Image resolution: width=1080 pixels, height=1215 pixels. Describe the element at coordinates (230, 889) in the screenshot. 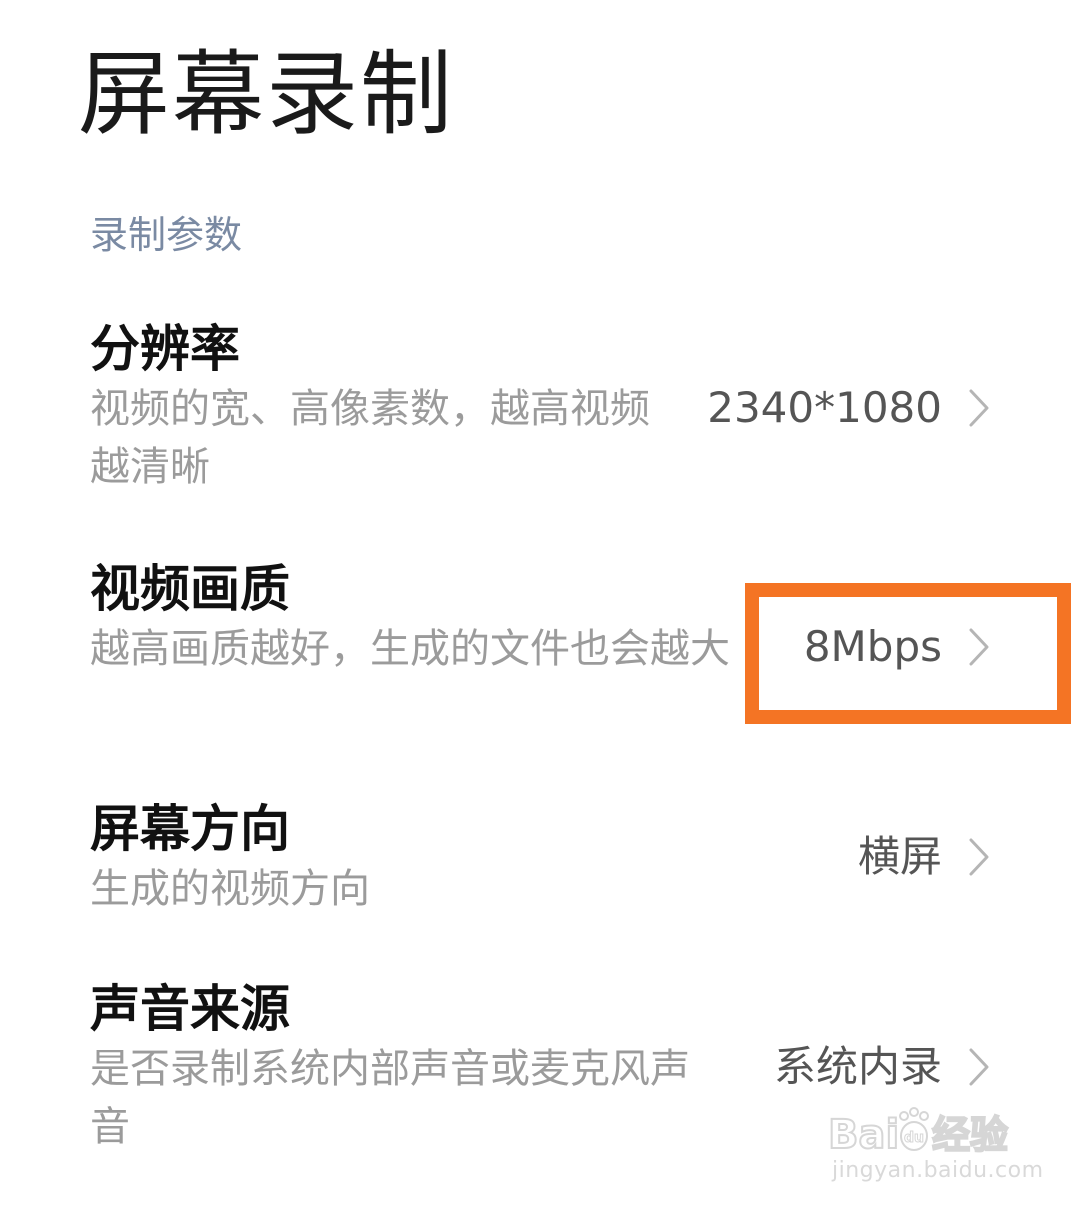

I see `setting-description: 生成的视频方向` at that location.